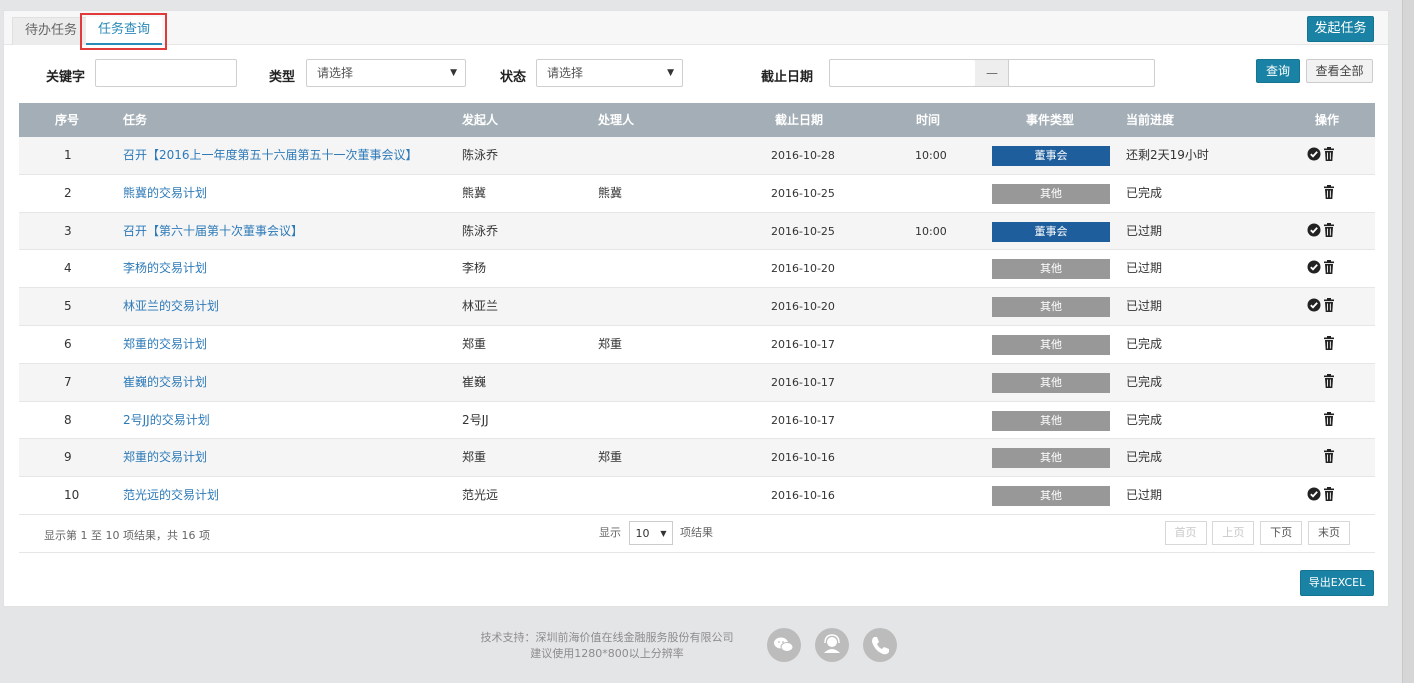 Image resolution: width=1414 pixels, height=683 pixels. What do you see at coordinates (803, 269) in the screenshot?
I see `row-deadline: 2016-10-20` at bounding box center [803, 269].